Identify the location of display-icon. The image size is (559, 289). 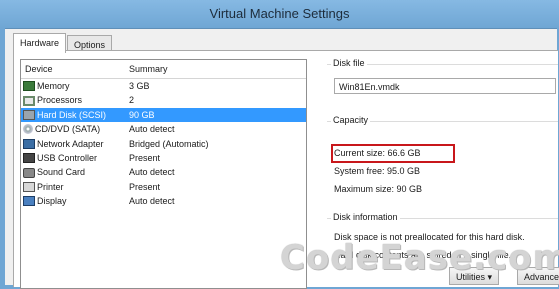
(29, 201).